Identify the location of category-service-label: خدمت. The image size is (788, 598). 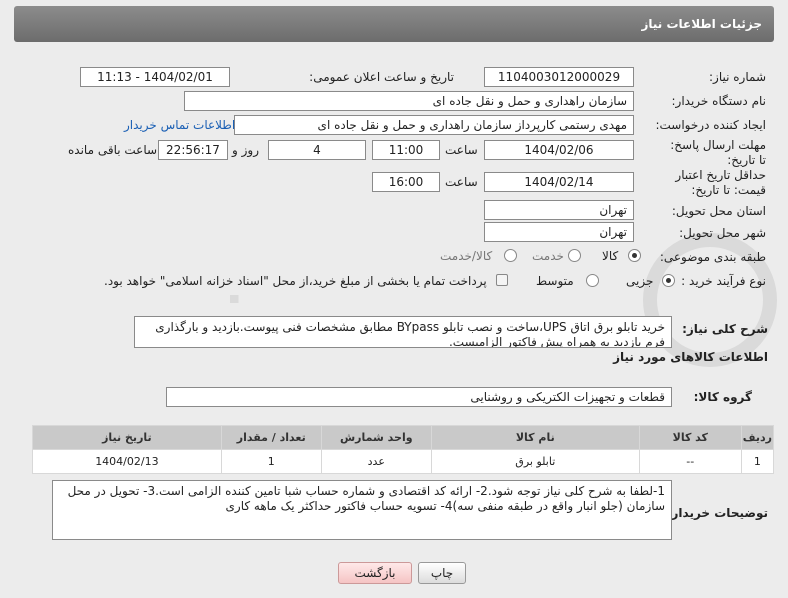
(548, 256).